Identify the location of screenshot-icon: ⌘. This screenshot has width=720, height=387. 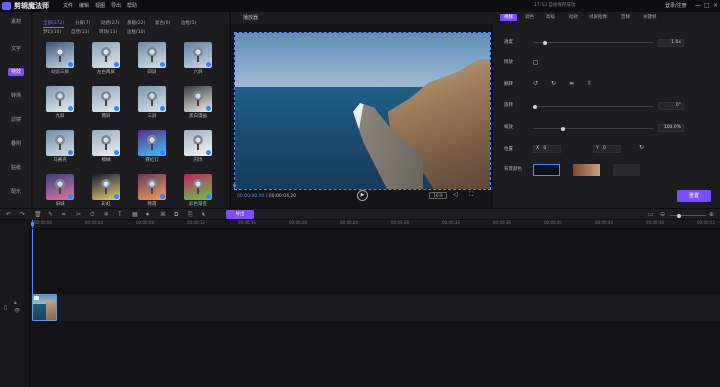
(163, 214).